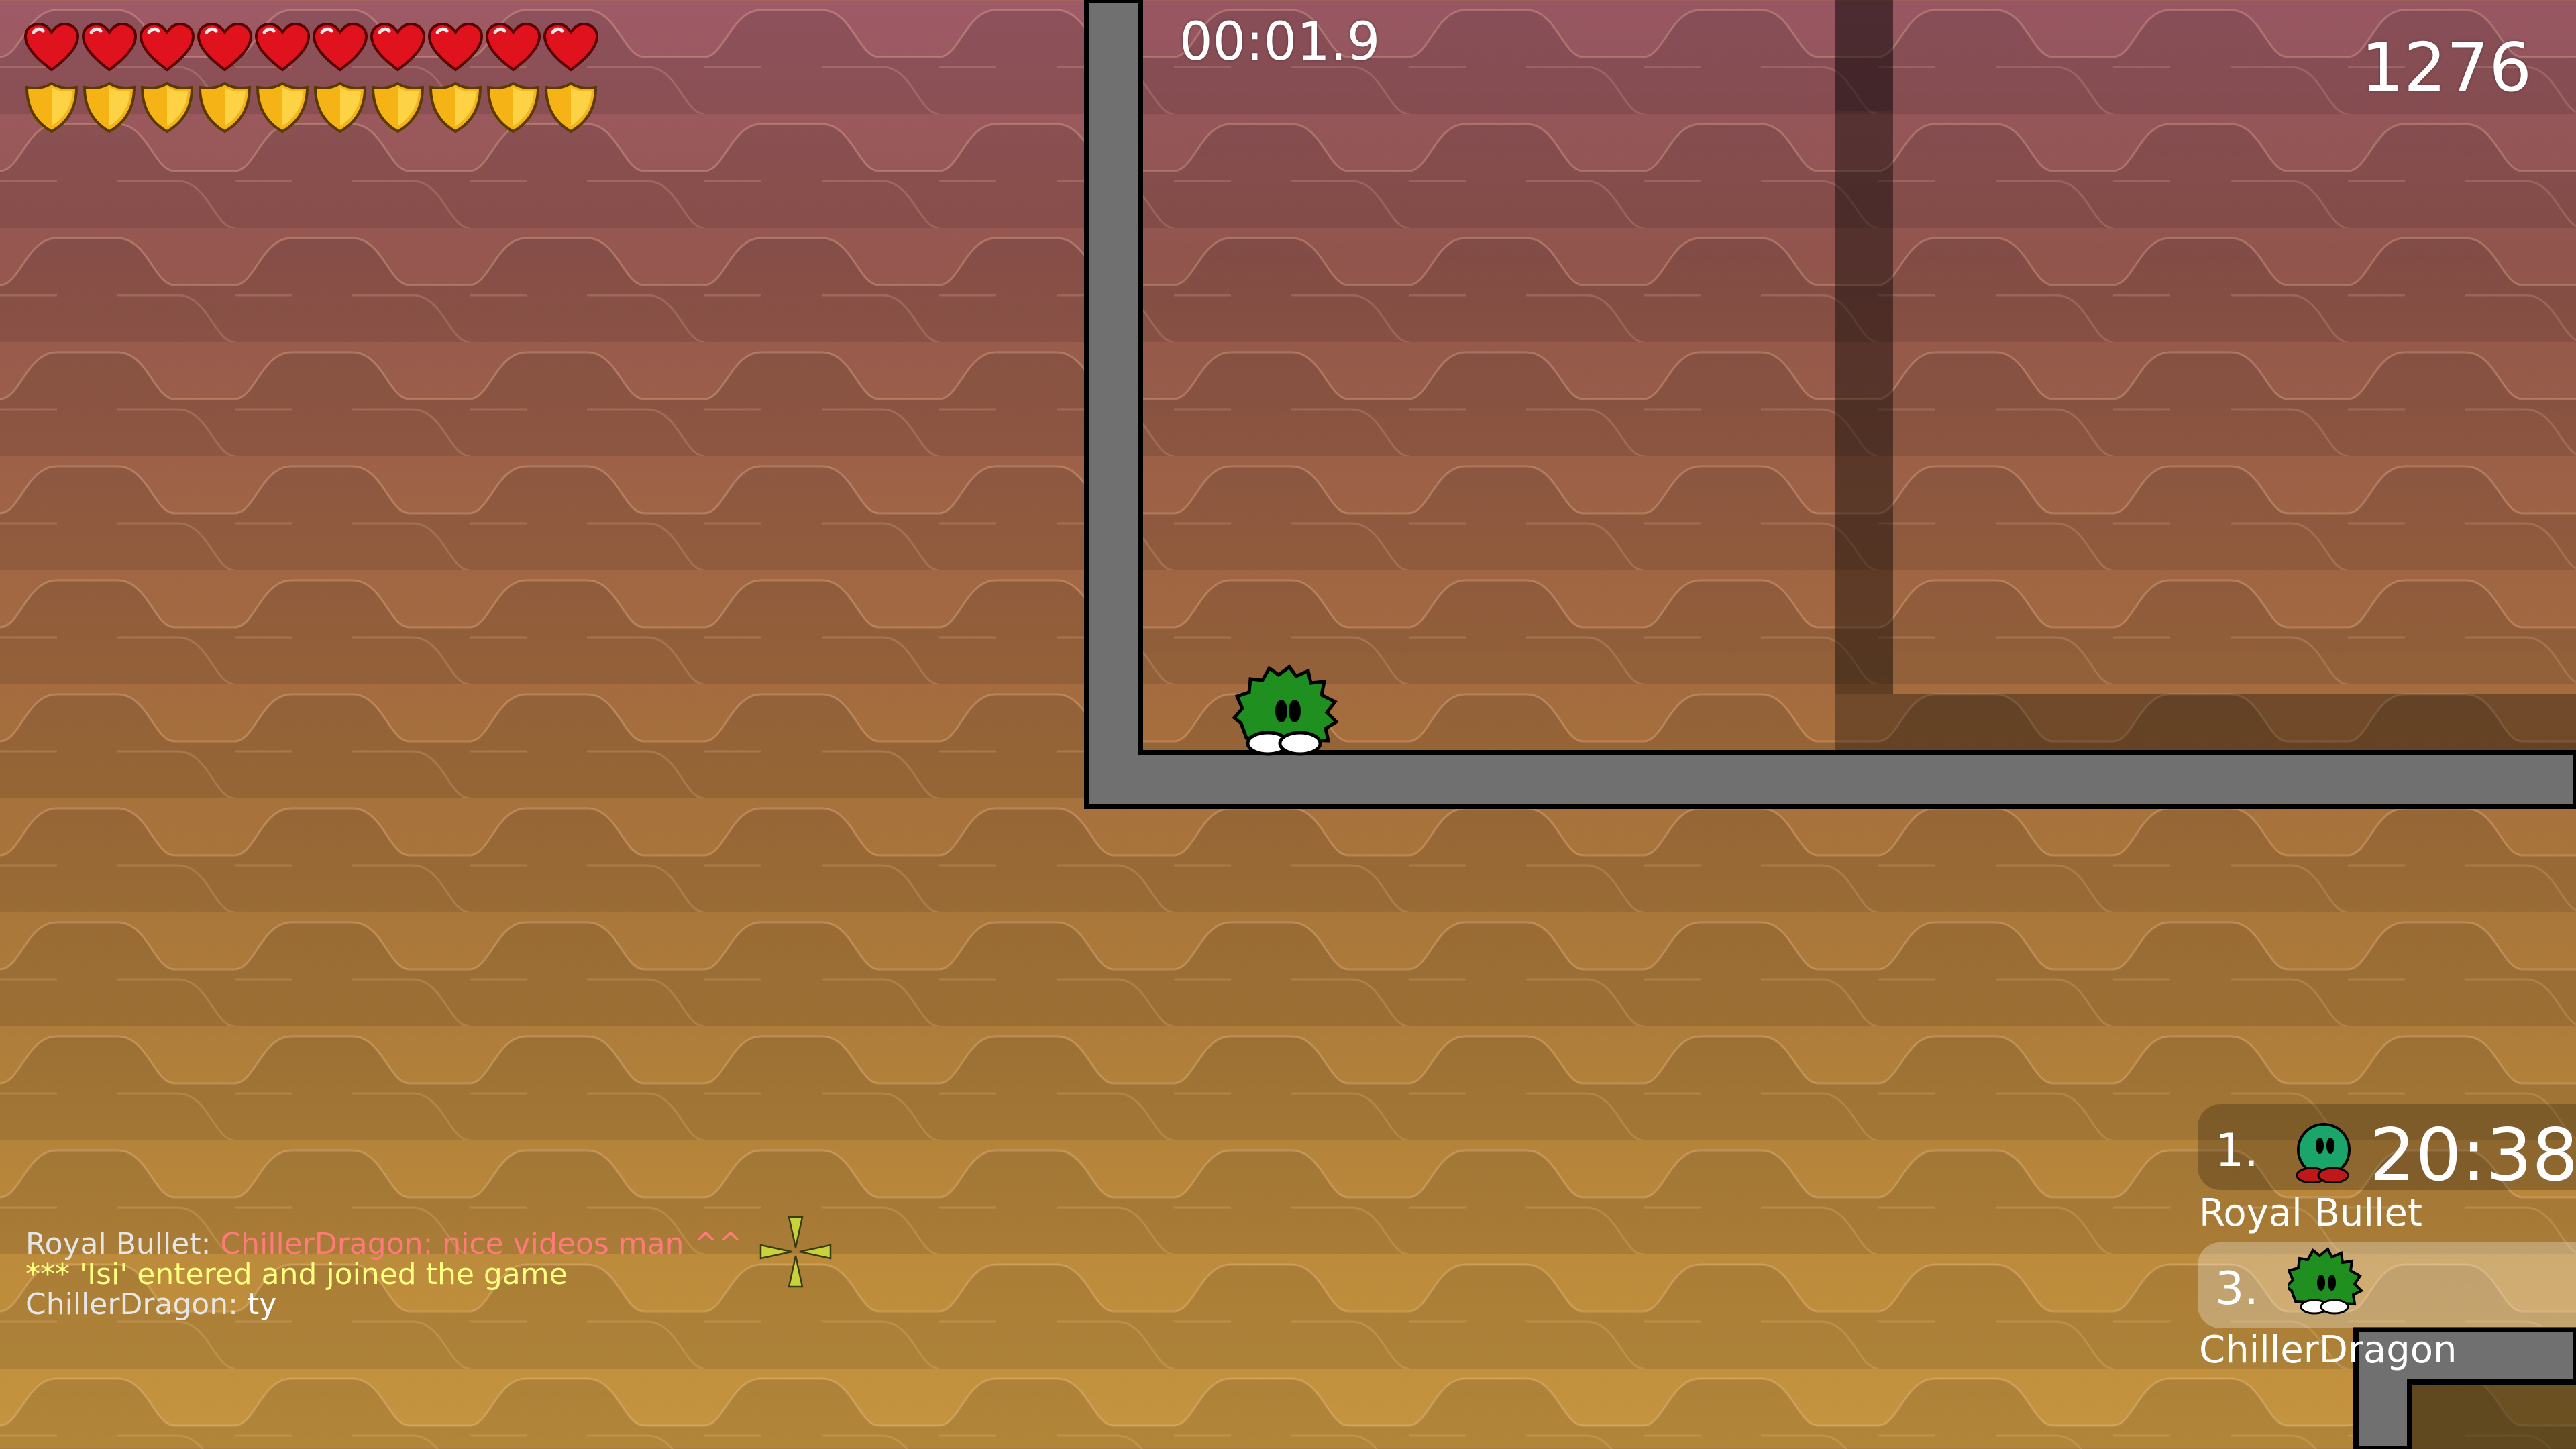 This screenshot has width=2576, height=1449. I want to click on rank-entry-3-position: 3., so click(2237, 1289).